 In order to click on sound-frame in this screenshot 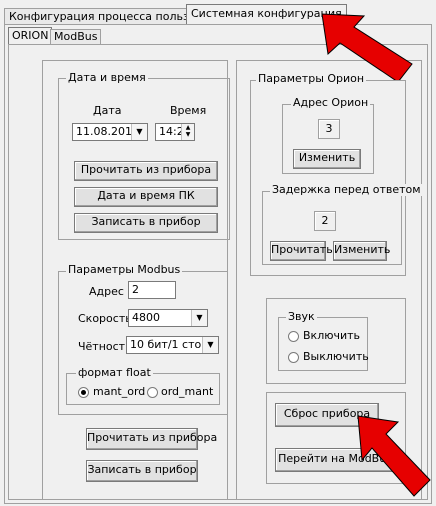, I will do `click(336, 341)`.